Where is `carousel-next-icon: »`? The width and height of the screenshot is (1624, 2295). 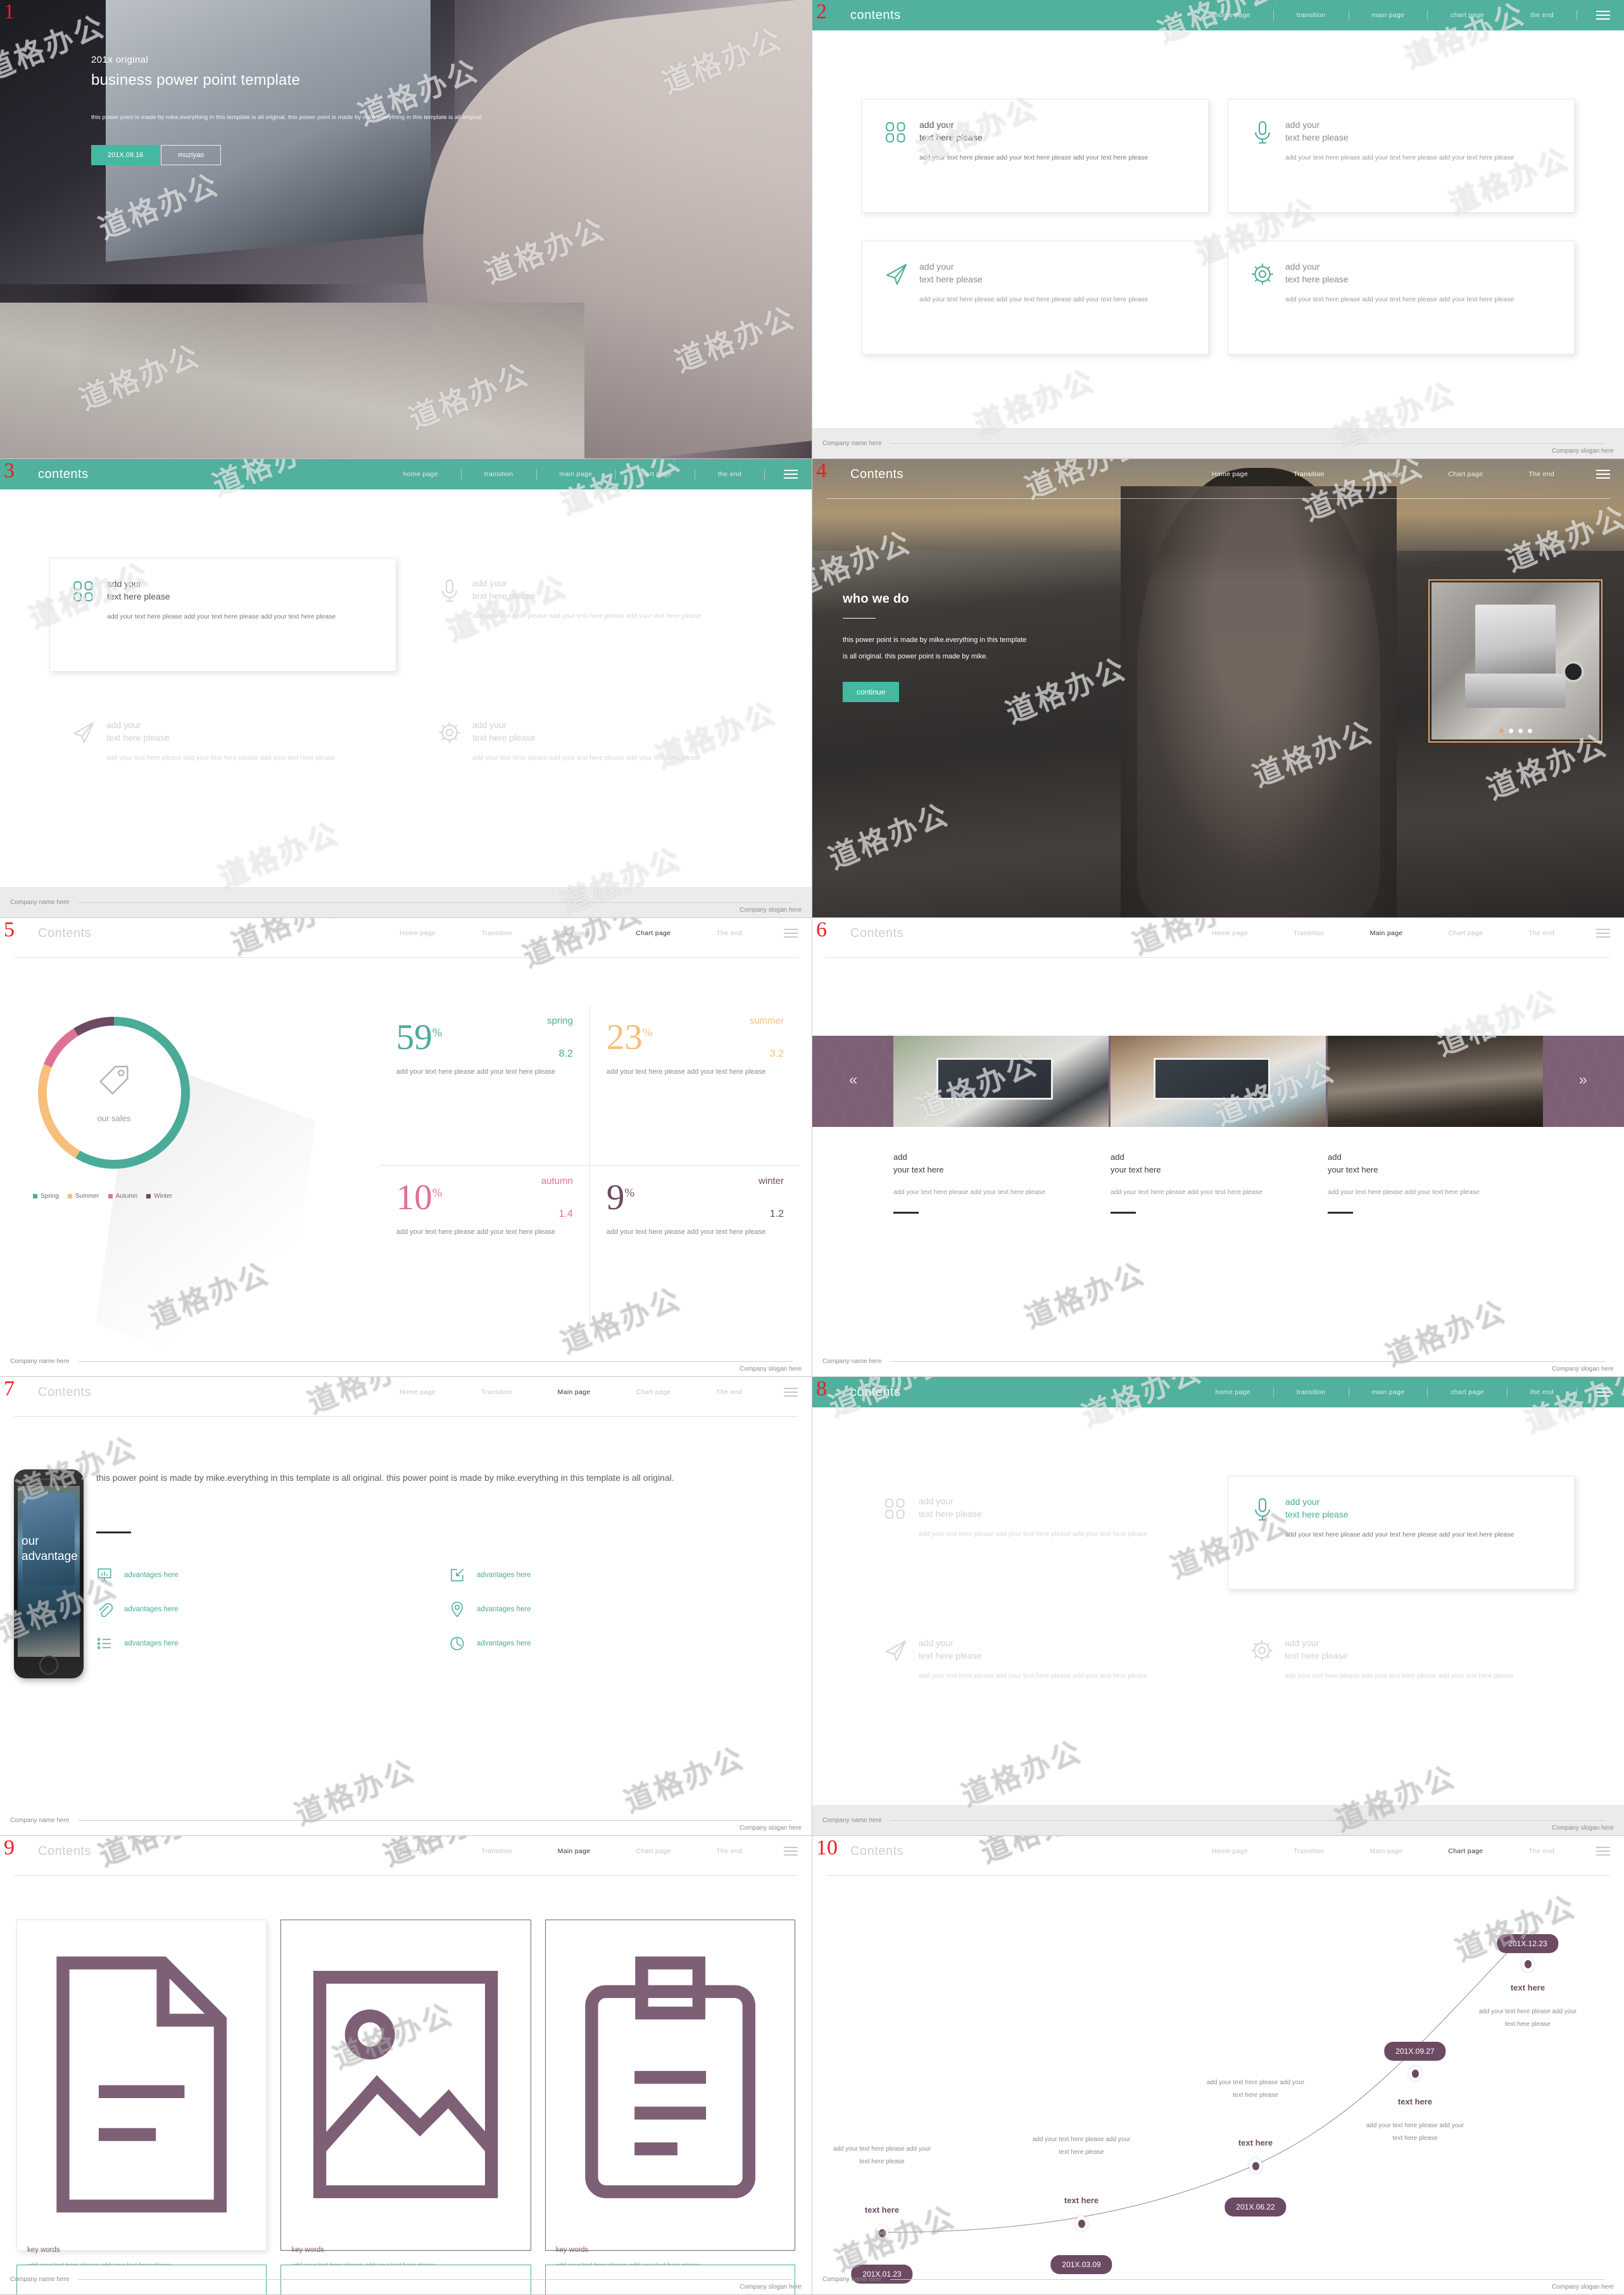 carousel-next-icon: » is located at coordinates (1583, 1080).